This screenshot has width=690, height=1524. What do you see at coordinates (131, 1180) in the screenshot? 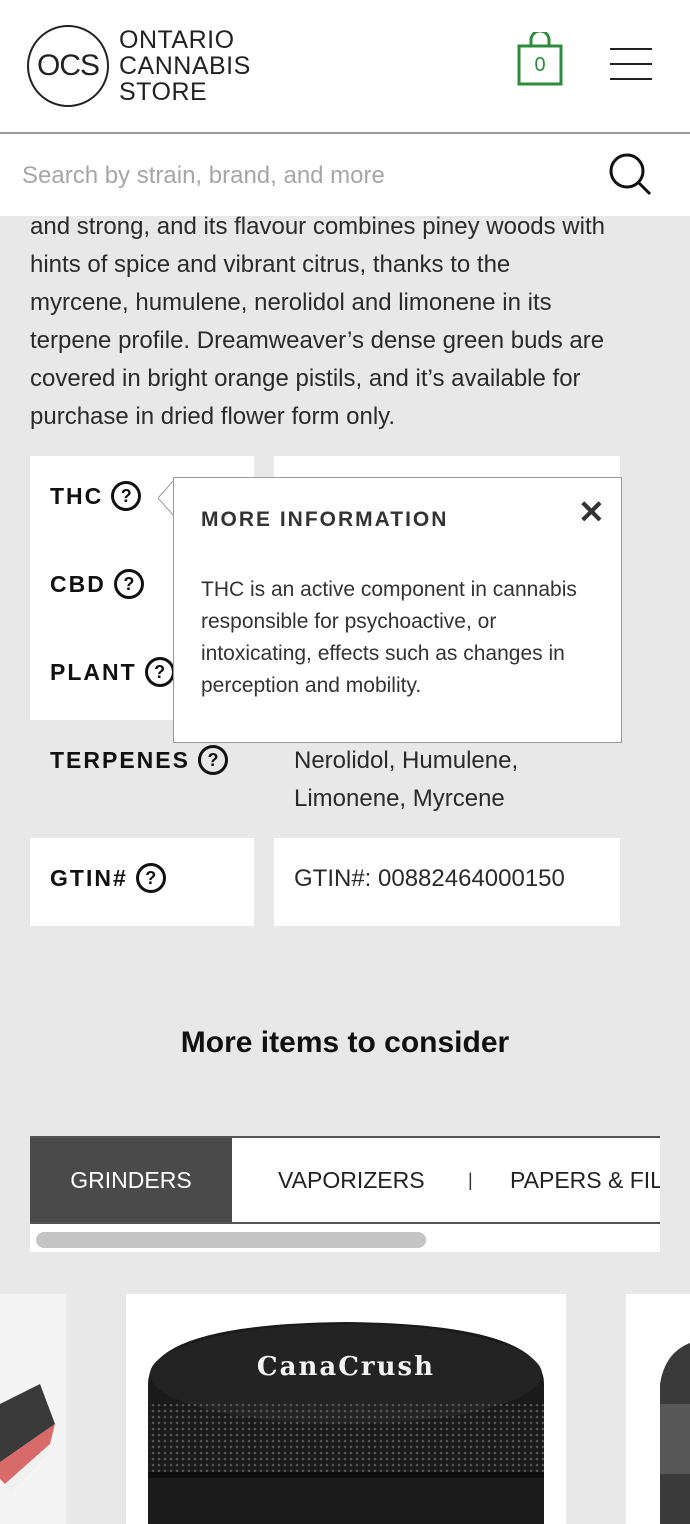
I see `tab-grinders: GRINDERS` at bounding box center [131, 1180].